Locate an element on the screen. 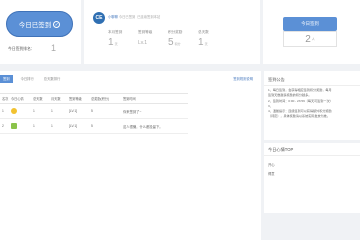 This screenshot has height=240, width=360. today-count-box: 2人 is located at coordinates (310, 39).